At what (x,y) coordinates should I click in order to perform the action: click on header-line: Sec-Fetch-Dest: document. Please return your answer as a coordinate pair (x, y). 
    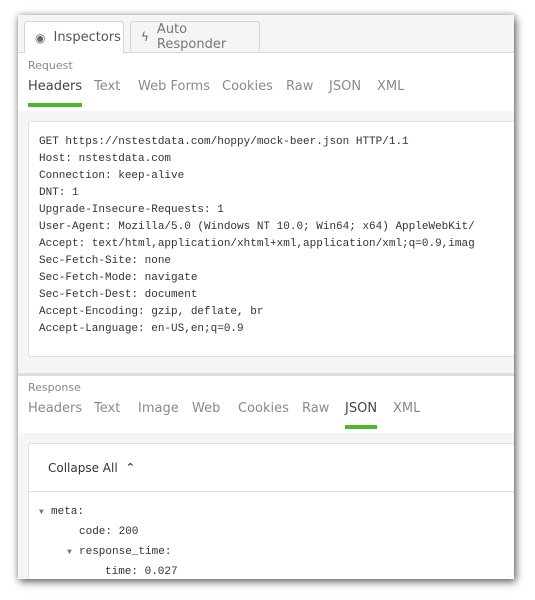
    Looking at the image, I should click on (118, 295).